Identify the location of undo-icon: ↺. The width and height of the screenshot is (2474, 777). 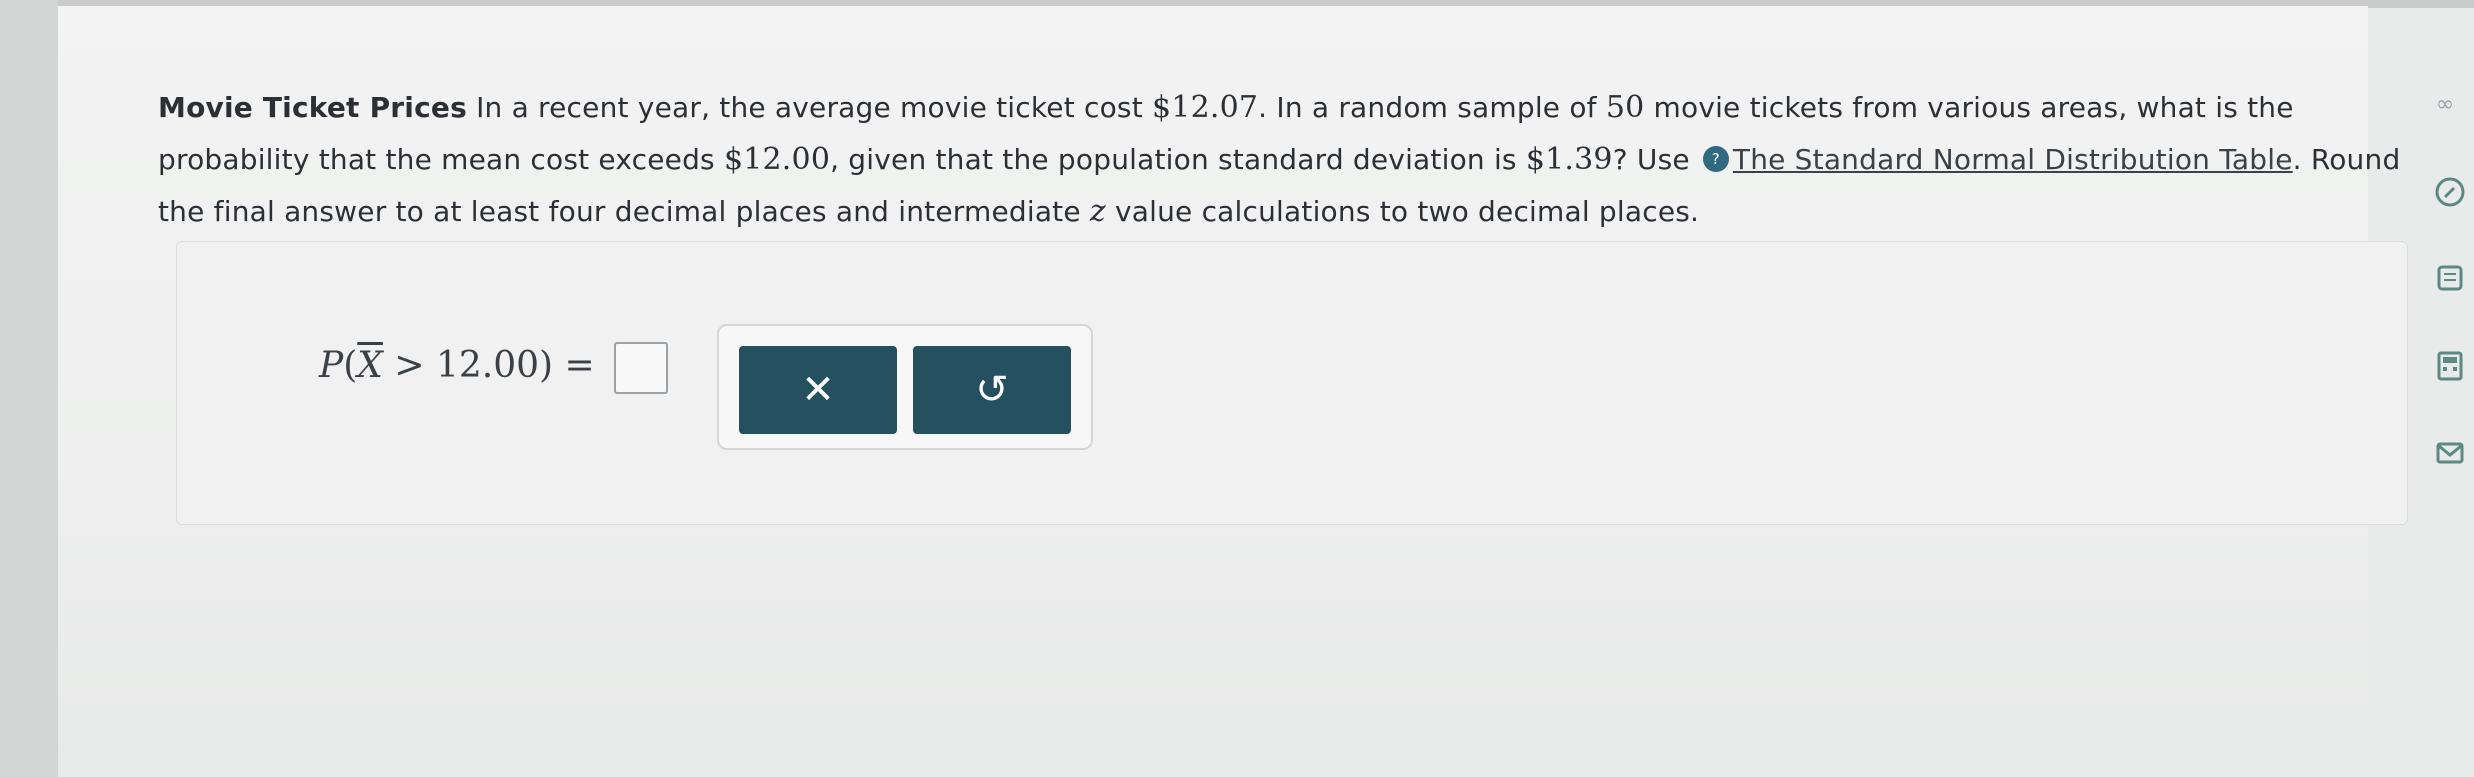
(992, 390).